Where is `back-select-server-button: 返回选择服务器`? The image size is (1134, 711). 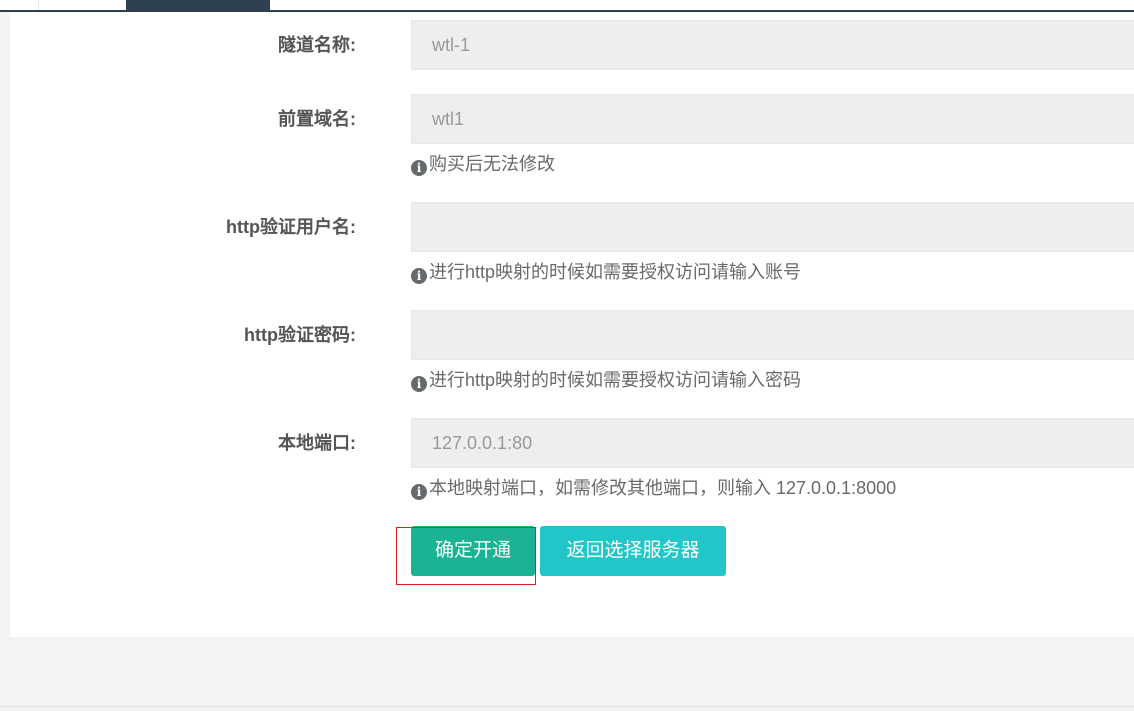 back-select-server-button: 返回选择服务器 is located at coordinates (633, 551).